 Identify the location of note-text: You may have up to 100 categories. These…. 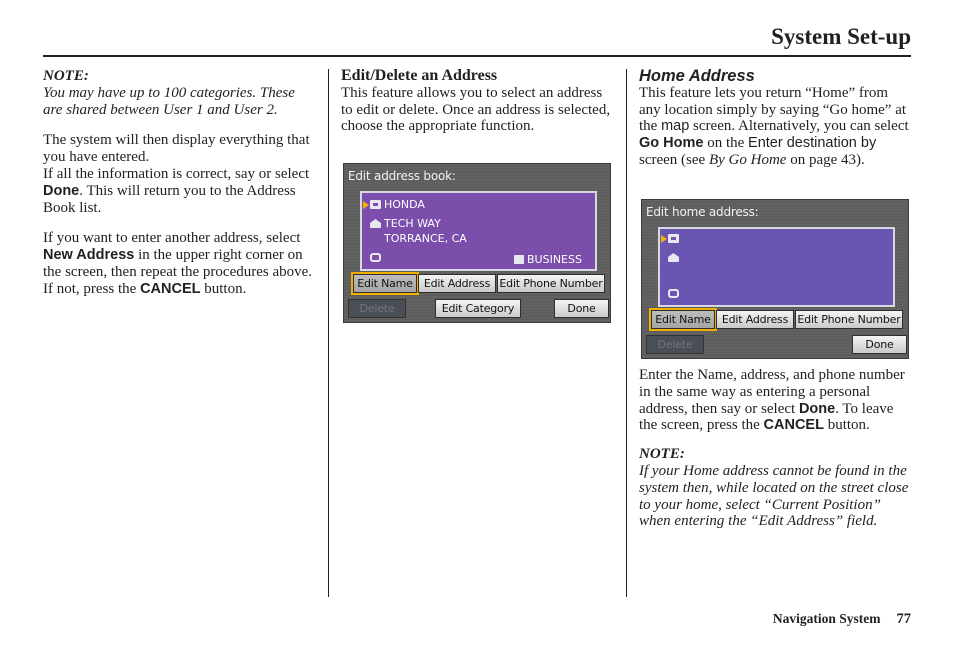
(169, 101).